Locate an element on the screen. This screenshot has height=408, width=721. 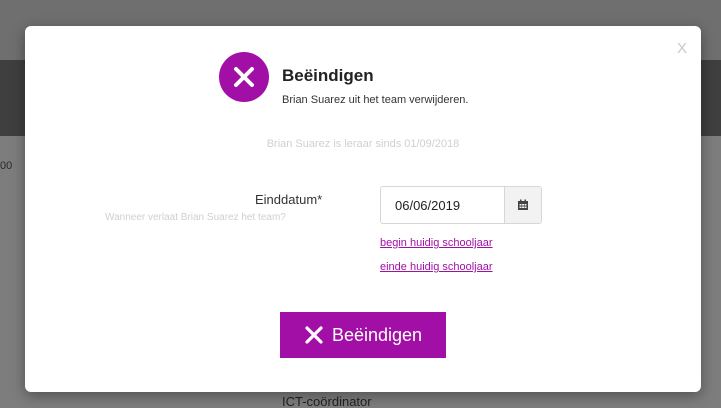
end-date-input is located at coordinates (442, 205).